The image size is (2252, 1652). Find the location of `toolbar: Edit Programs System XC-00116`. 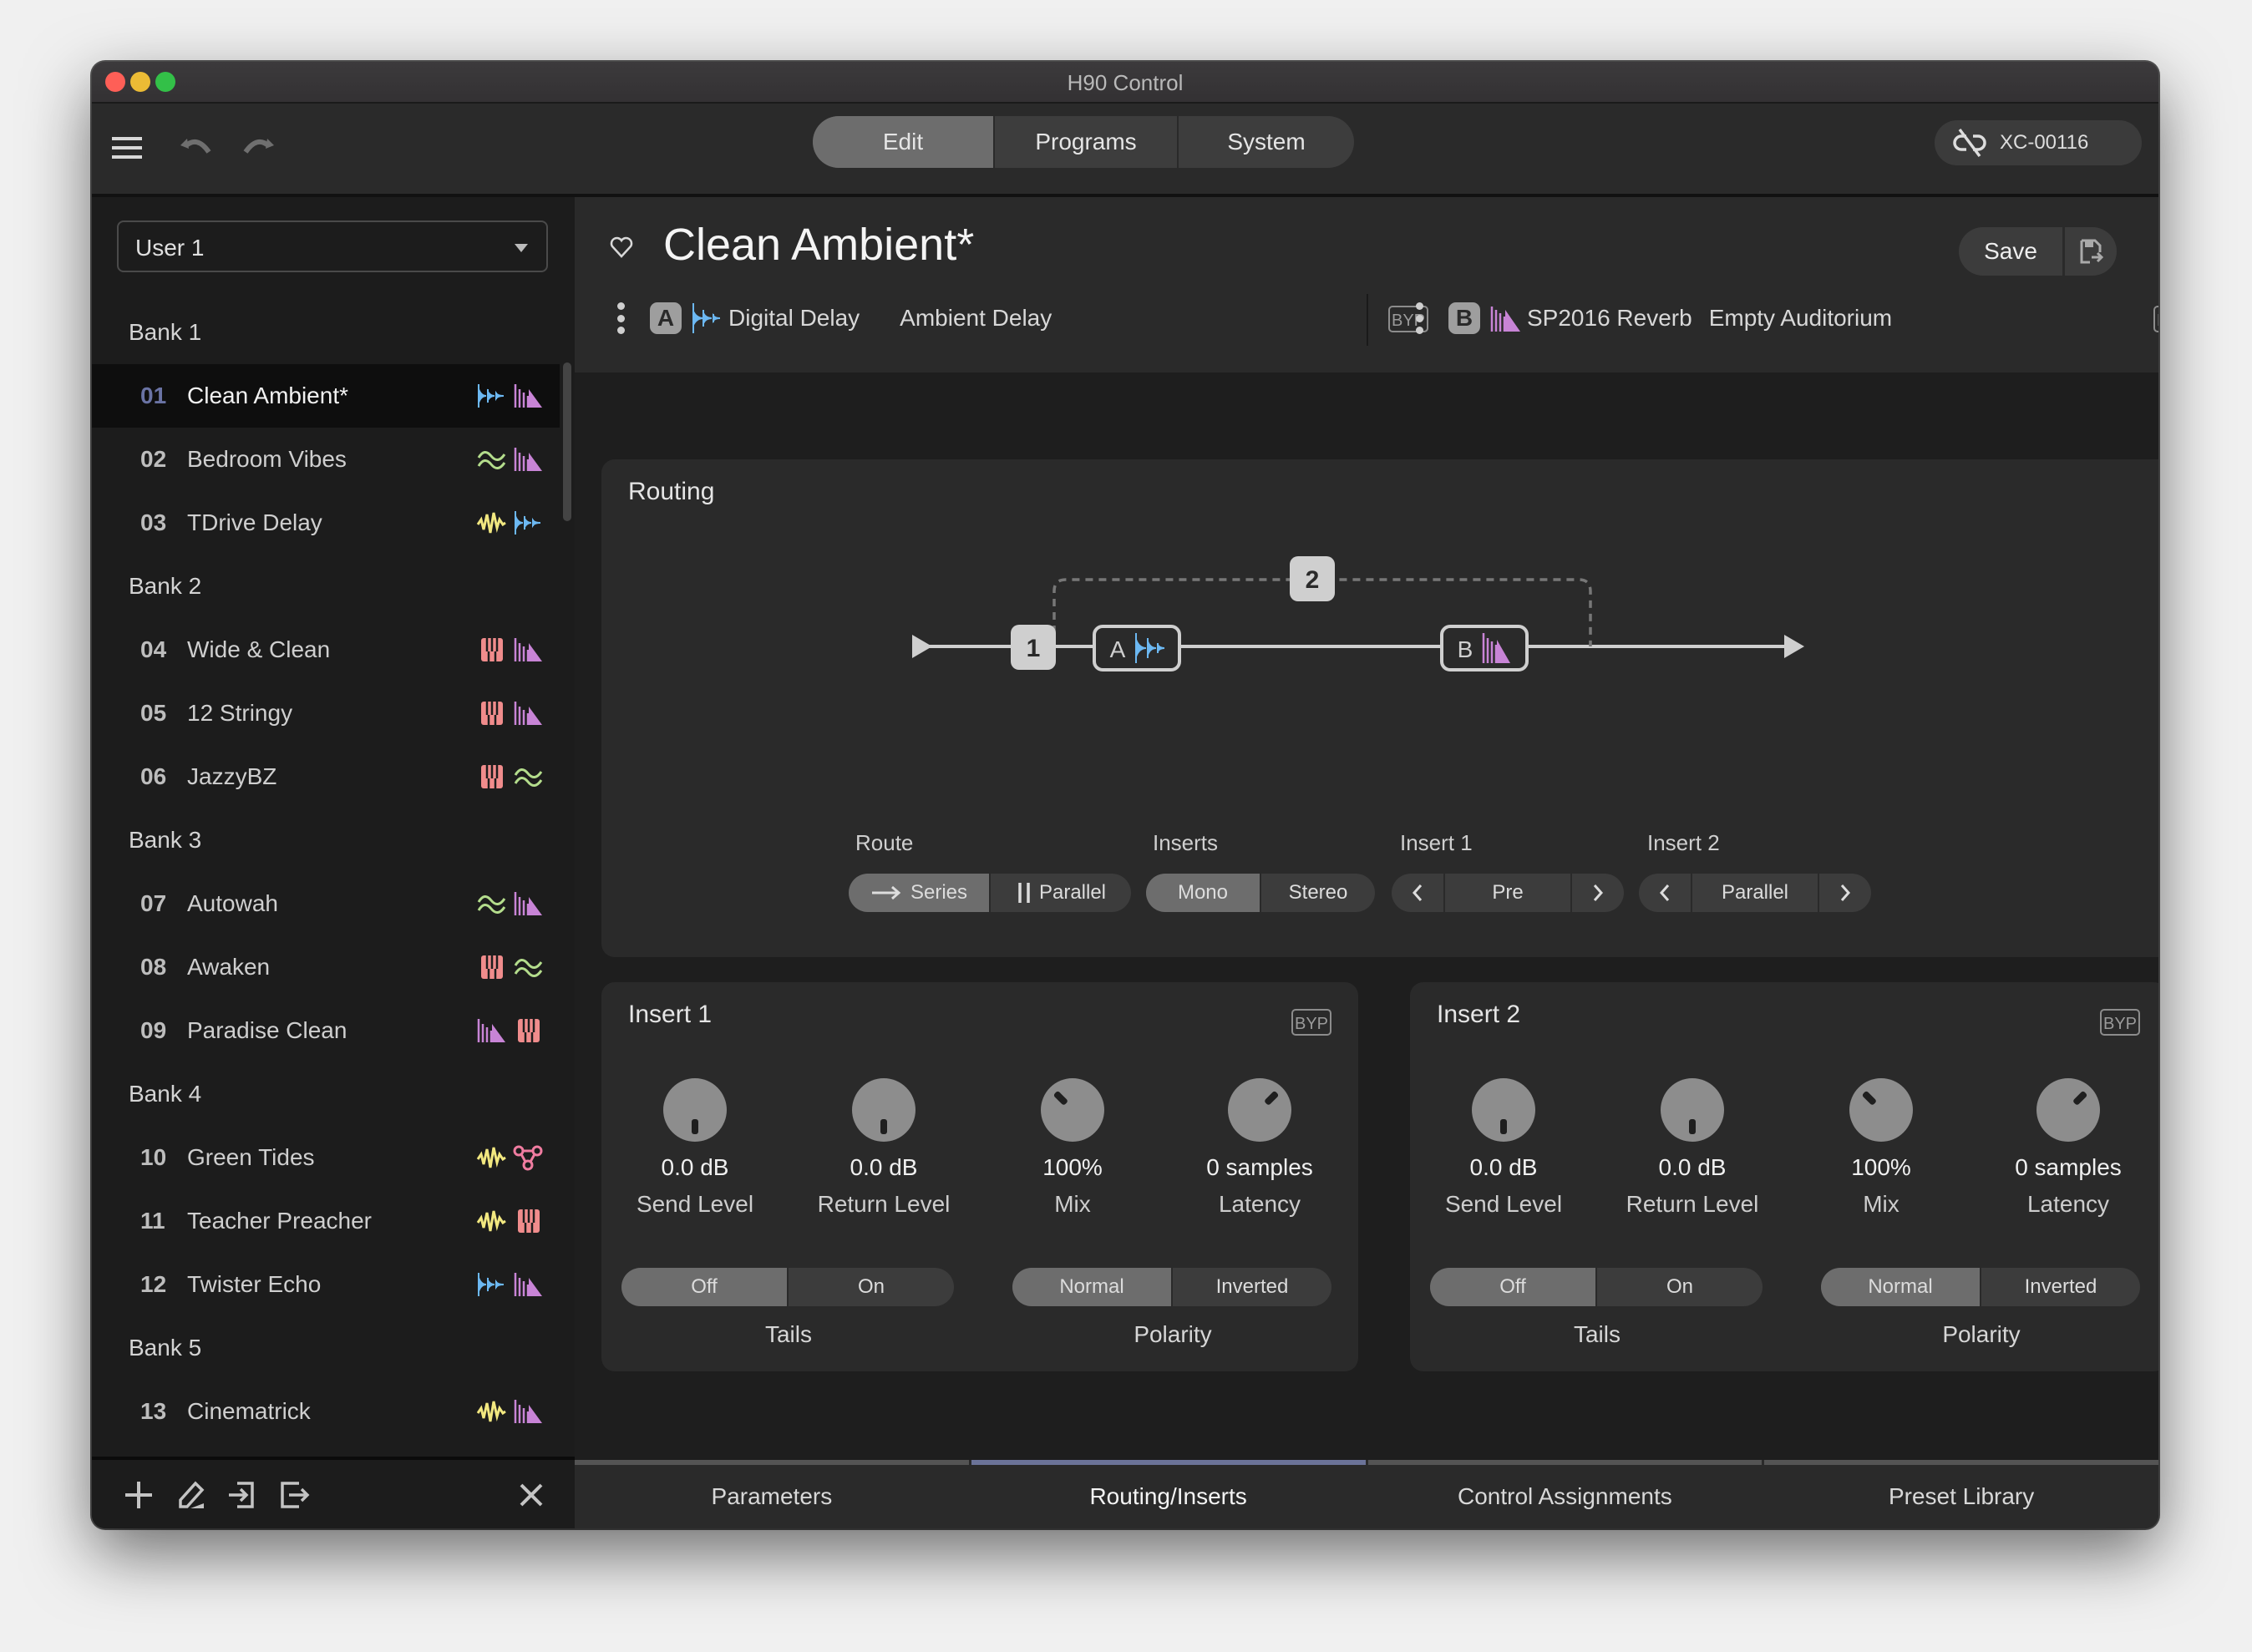

toolbar: Edit Programs System XC-00116 is located at coordinates (1125, 150).